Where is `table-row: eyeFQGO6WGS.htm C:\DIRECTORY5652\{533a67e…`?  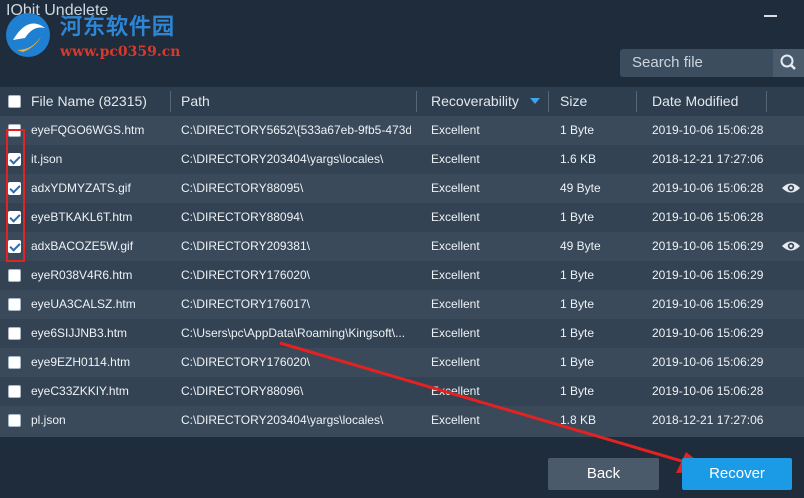 table-row: eyeFQGO6WGS.htm C:\DIRECTORY5652\{533a67e… is located at coordinates (402, 130).